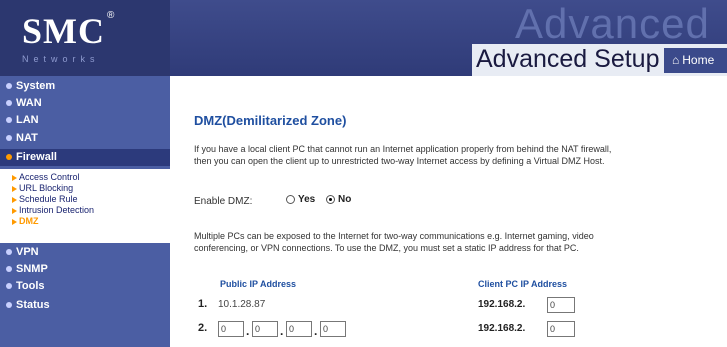 The height and width of the screenshot is (347, 727). Describe the element at coordinates (223, 201) in the screenshot. I see `enable-dmz-label: Enable DMZ:` at that location.